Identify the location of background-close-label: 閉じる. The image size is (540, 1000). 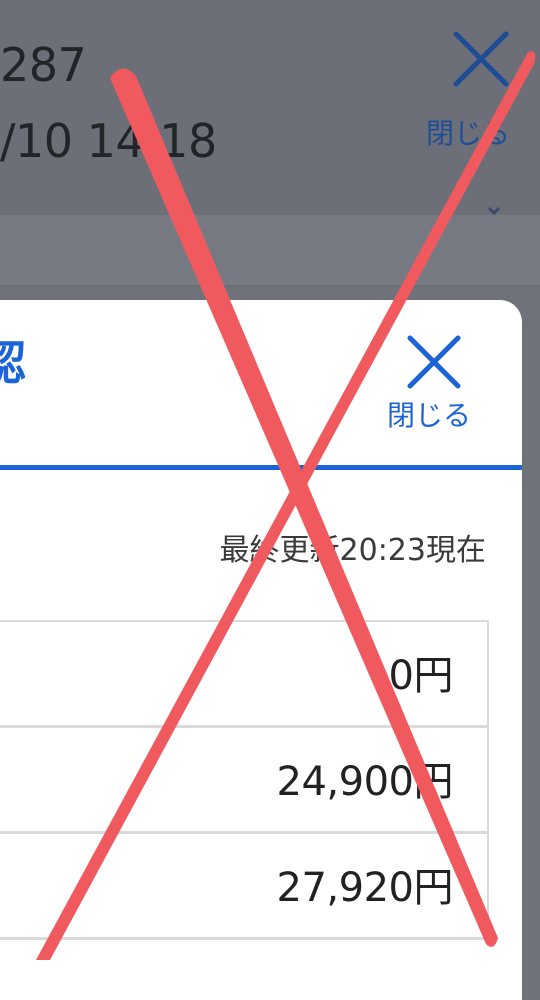
(468, 133).